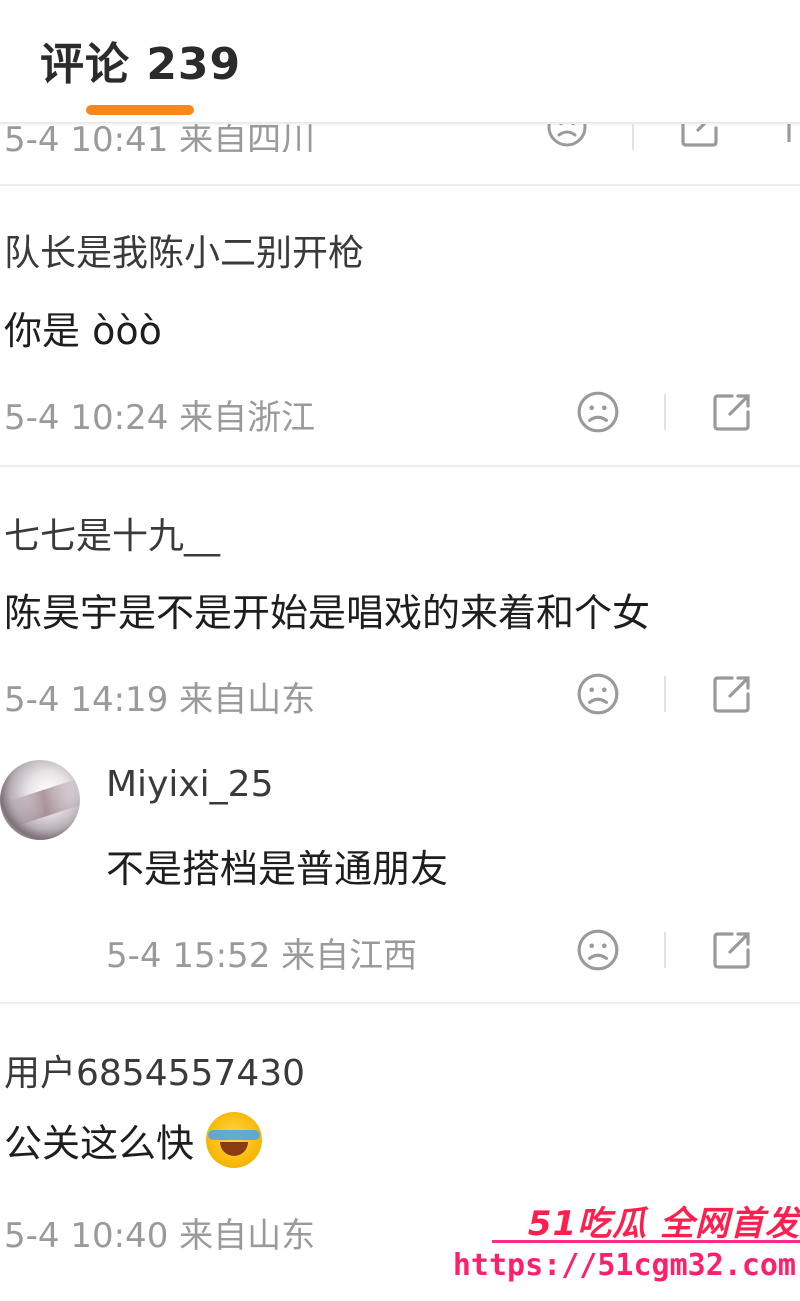 The image size is (800, 1301). What do you see at coordinates (99, 1143) in the screenshot?
I see `comment-text-value: 公关这么快` at bounding box center [99, 1143].